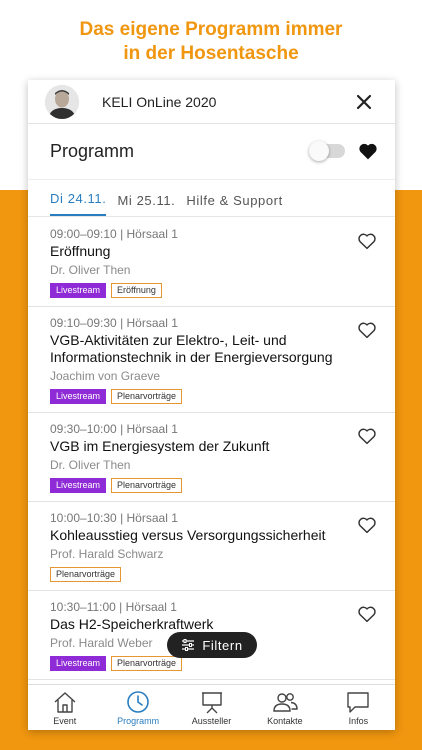  Describe the element at coordinates (358, 702) in the screenshot. I see `chat-bubble-icon` at that location.